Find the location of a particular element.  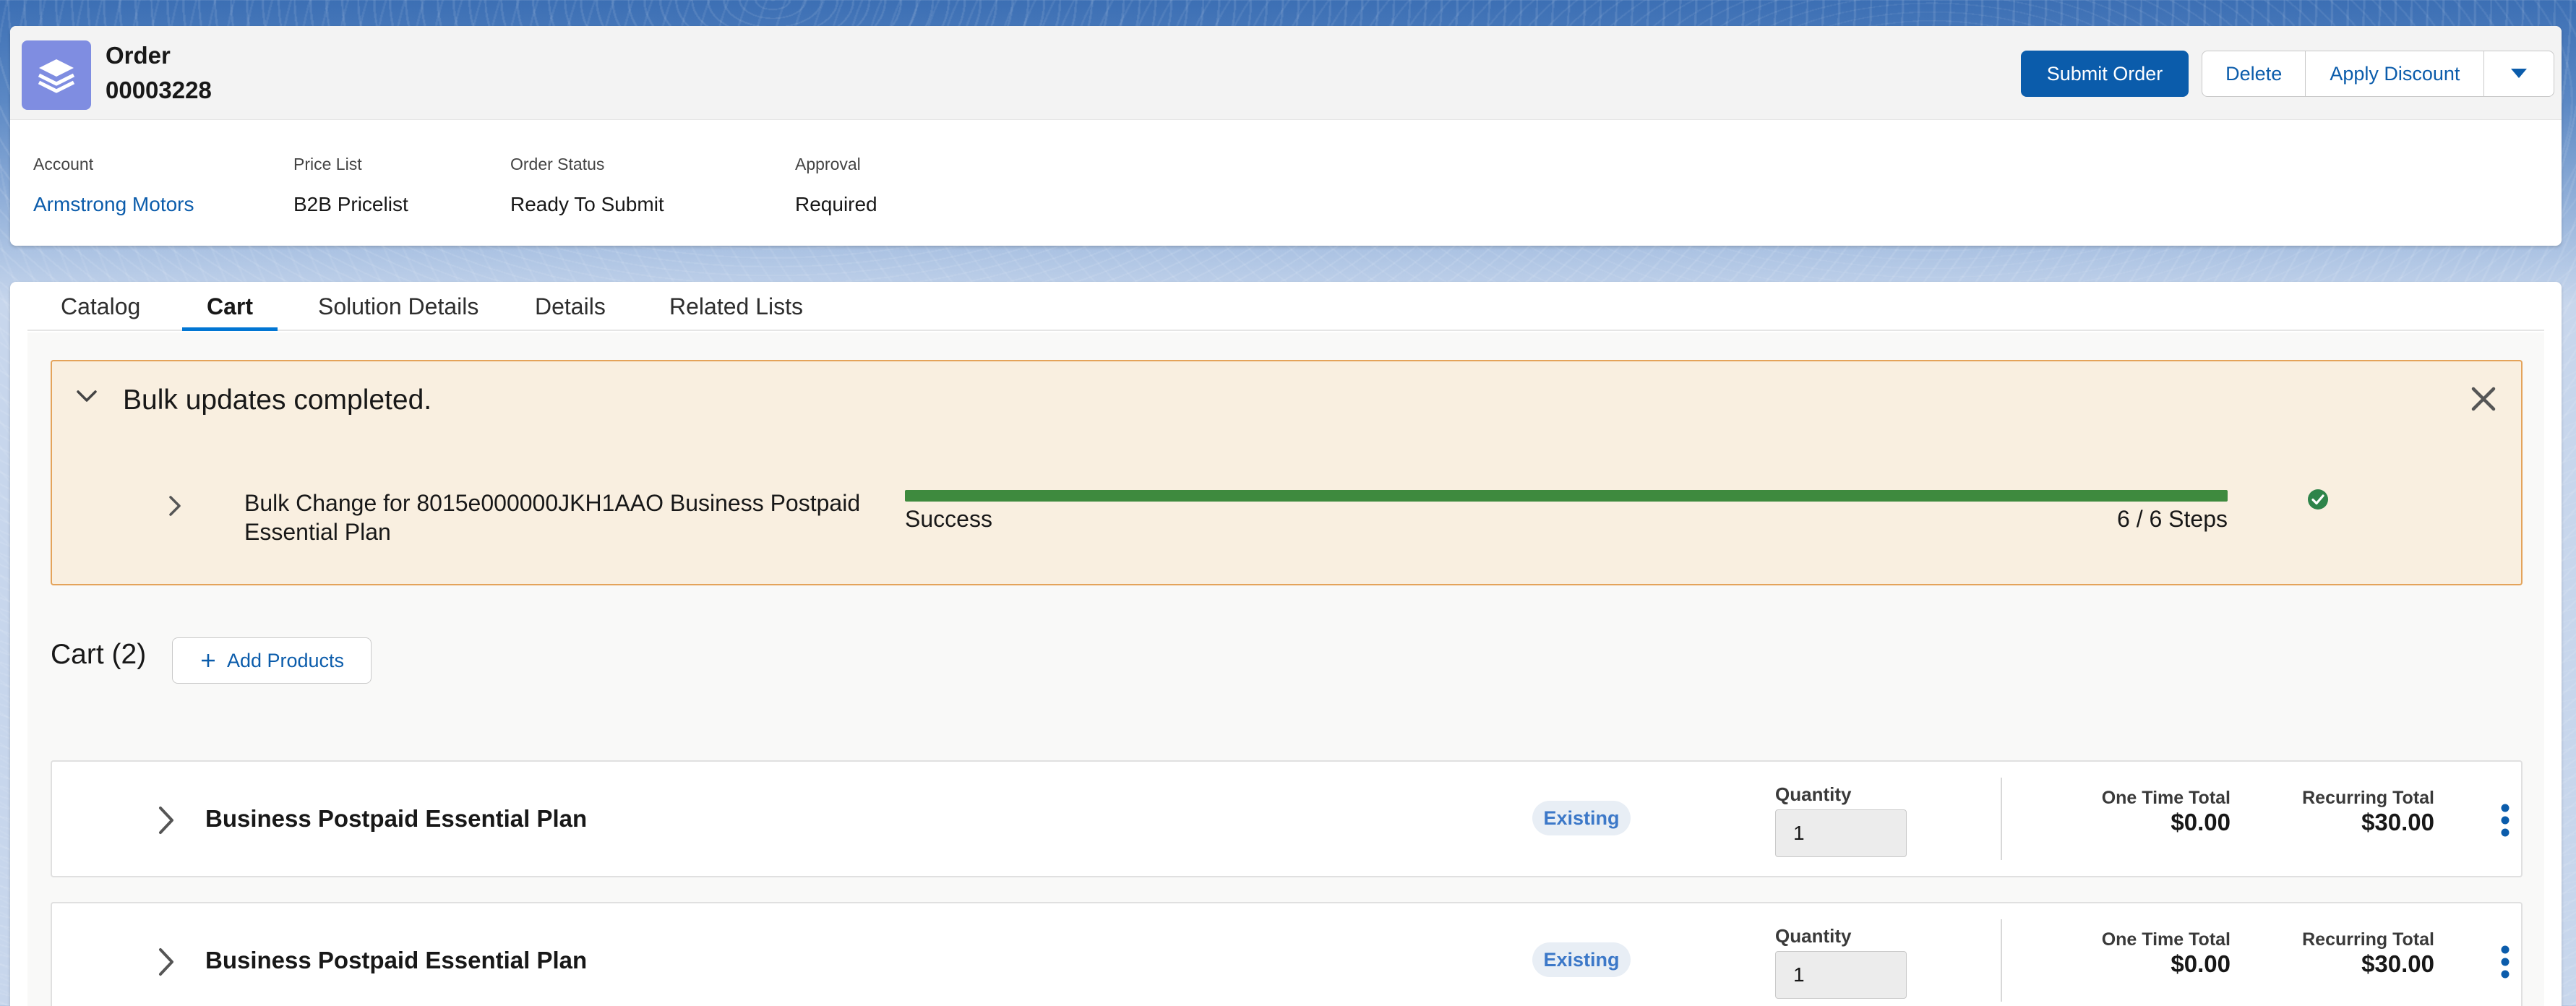

apply-discount-button: Apply Discount is located at coordinates (2396, 73).